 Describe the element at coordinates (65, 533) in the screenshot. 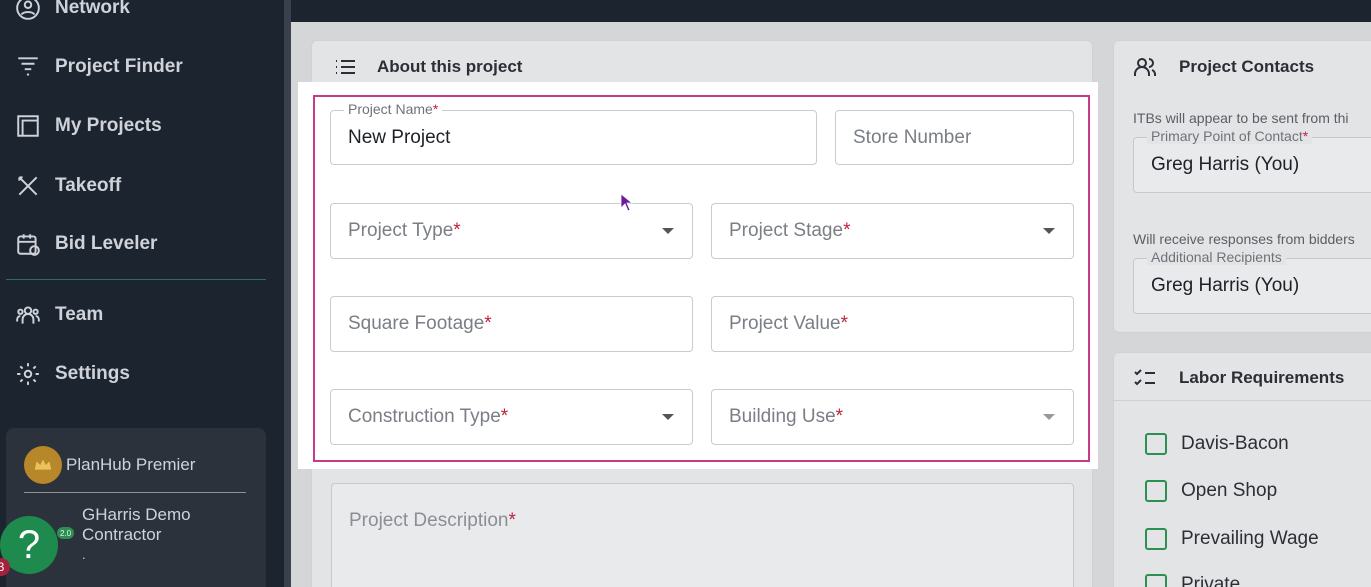

I see `version-badge: 2.0` at that location.